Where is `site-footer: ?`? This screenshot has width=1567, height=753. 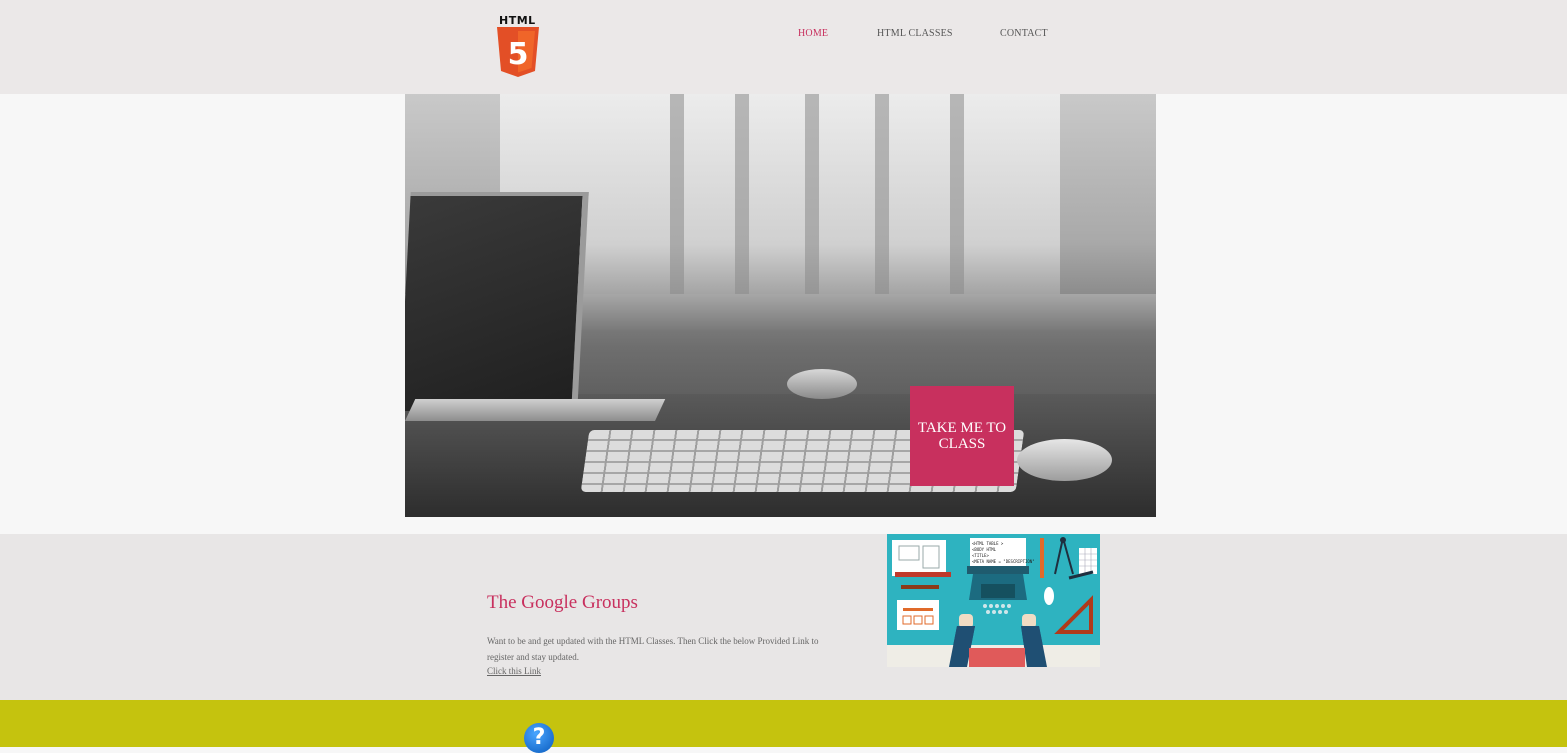 site-footer: ? is located at coordinates (783, 726).